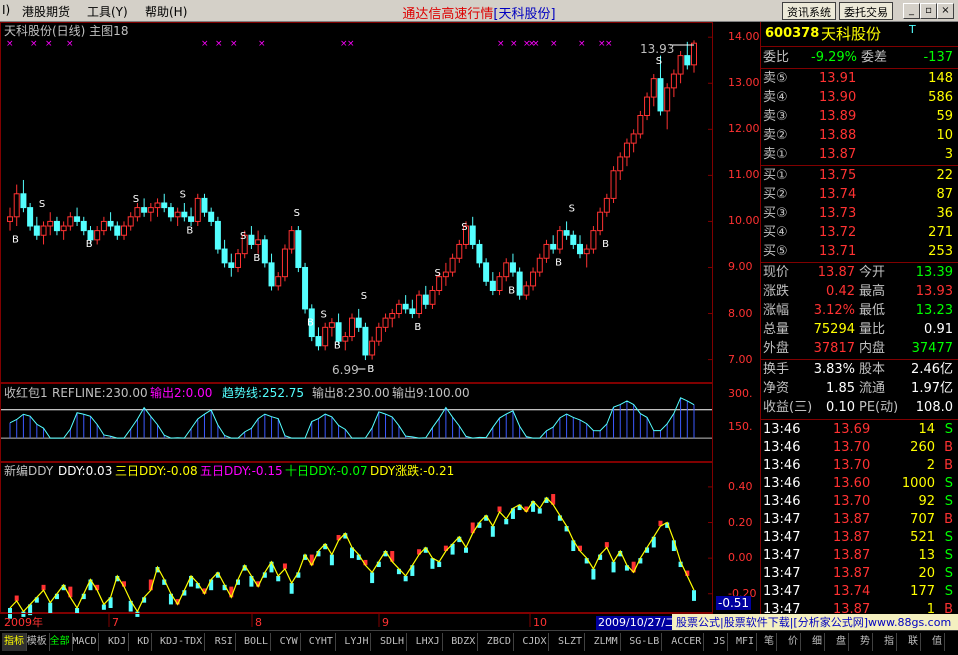 This screenshot has width=958, height=655. What do you see at coordinates (940, 97) in the screenshot?
I see `sell-level-volume: 586` at bounding box center [940, 97].